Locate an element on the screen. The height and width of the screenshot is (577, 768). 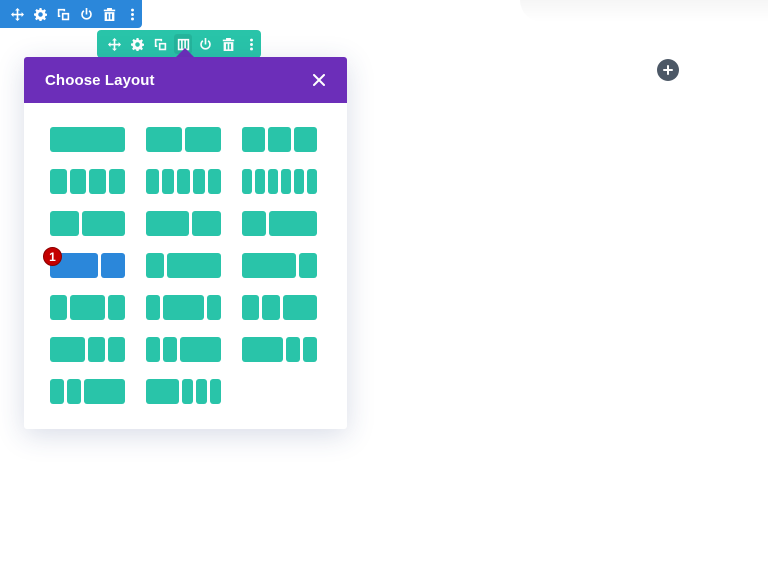
row-more-button is located at coordinates (251, 44).